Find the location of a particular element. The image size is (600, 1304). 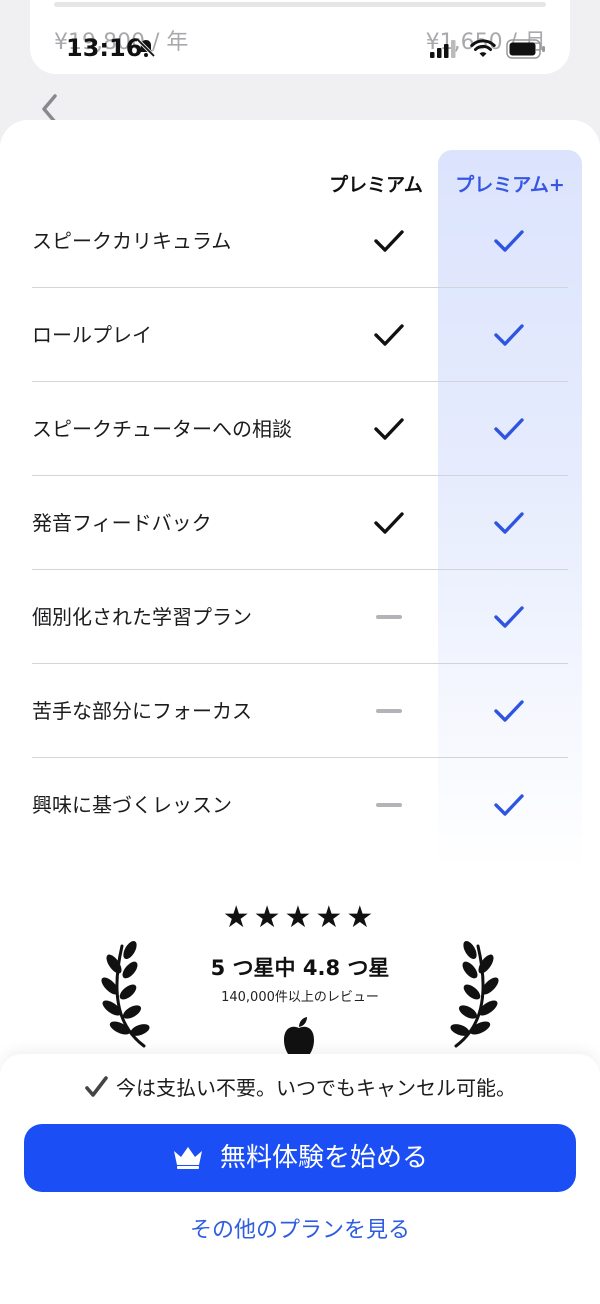

signal-icon is located at coordinates (443, 49).